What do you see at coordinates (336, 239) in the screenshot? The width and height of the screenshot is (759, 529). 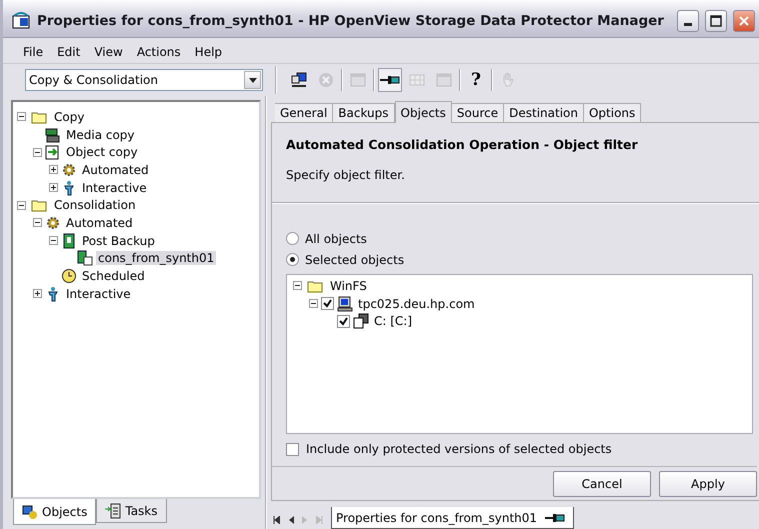 I see `radio-label: All objects` at bounding box center [336, 239].